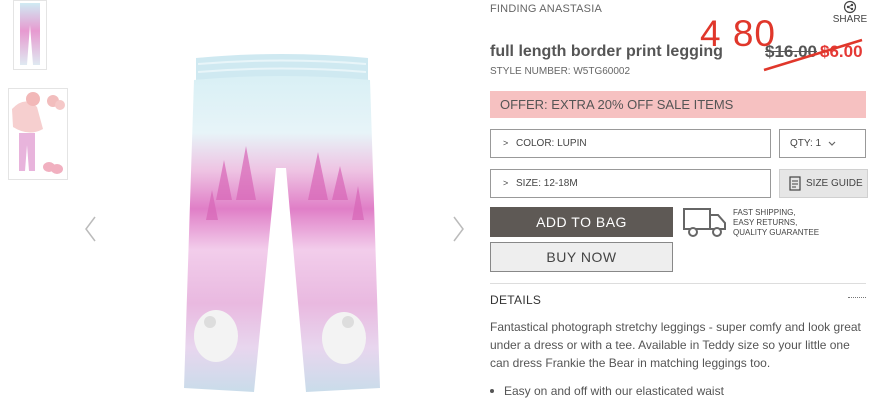 This screenshot has width=875, height=408. I want to click on add-to-bag-button: ADD TO BAG, so click(581, 222).